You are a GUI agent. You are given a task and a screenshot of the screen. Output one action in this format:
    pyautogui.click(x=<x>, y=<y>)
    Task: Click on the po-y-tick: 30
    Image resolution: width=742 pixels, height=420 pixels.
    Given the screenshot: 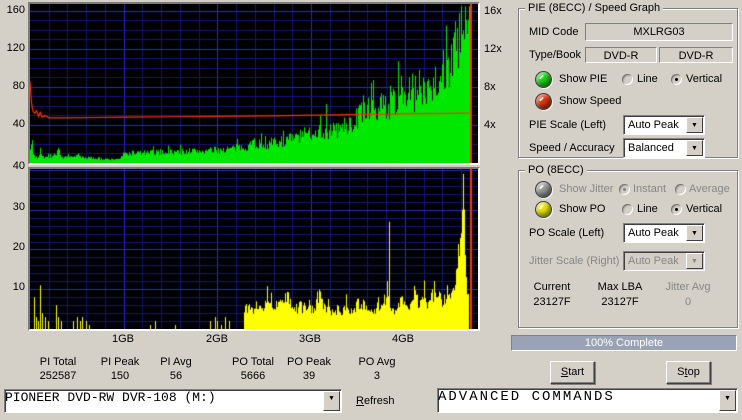 What is the action you would take?
    pyautogui.click(x=18, y=207)
    